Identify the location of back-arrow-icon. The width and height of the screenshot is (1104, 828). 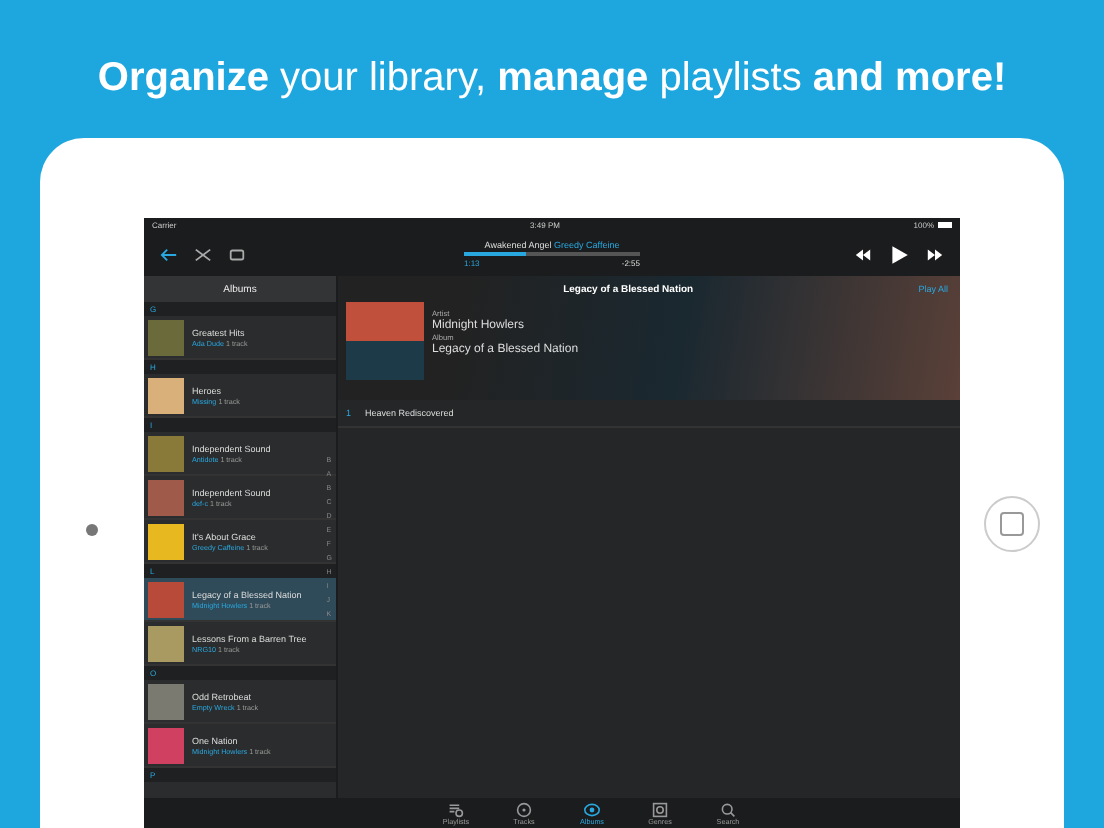
(169, 254).